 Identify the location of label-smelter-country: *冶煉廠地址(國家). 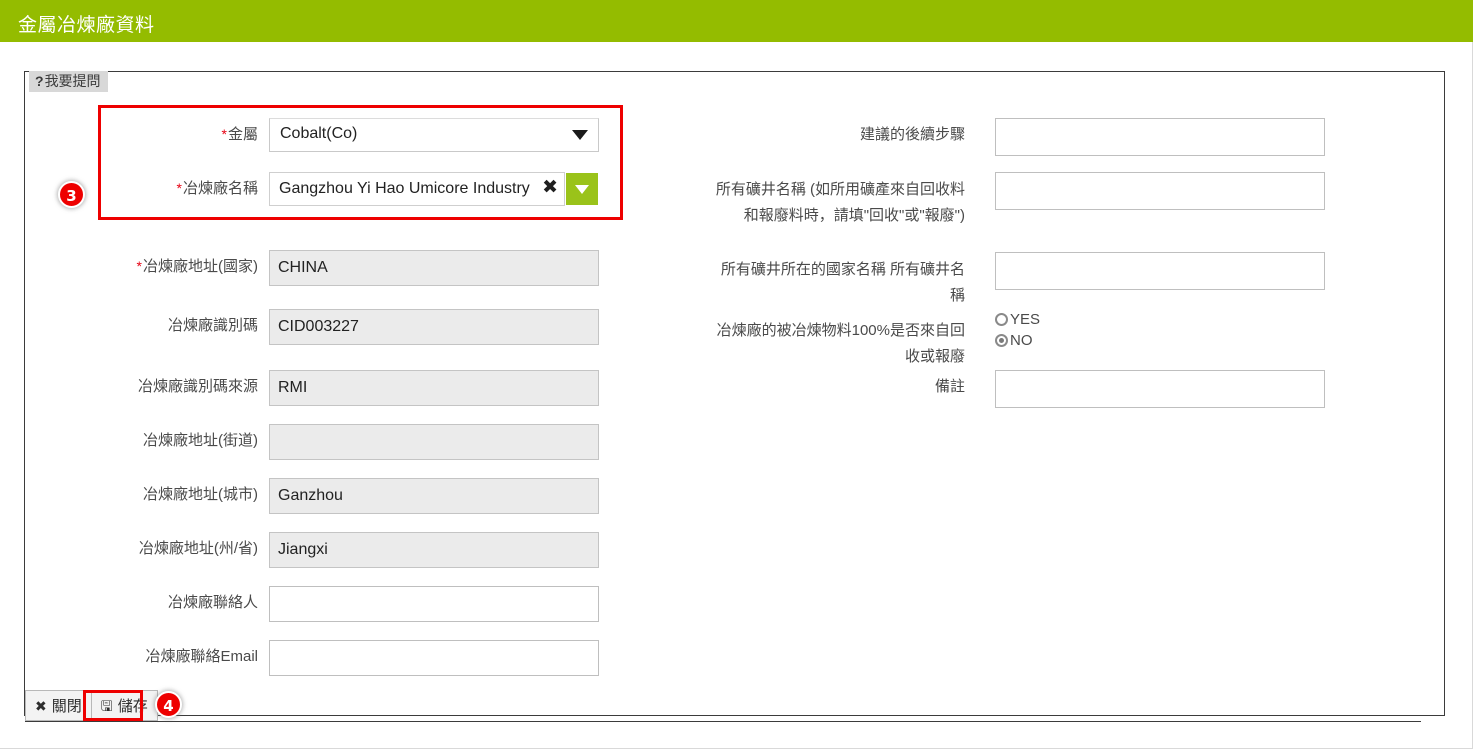
(183, 263).